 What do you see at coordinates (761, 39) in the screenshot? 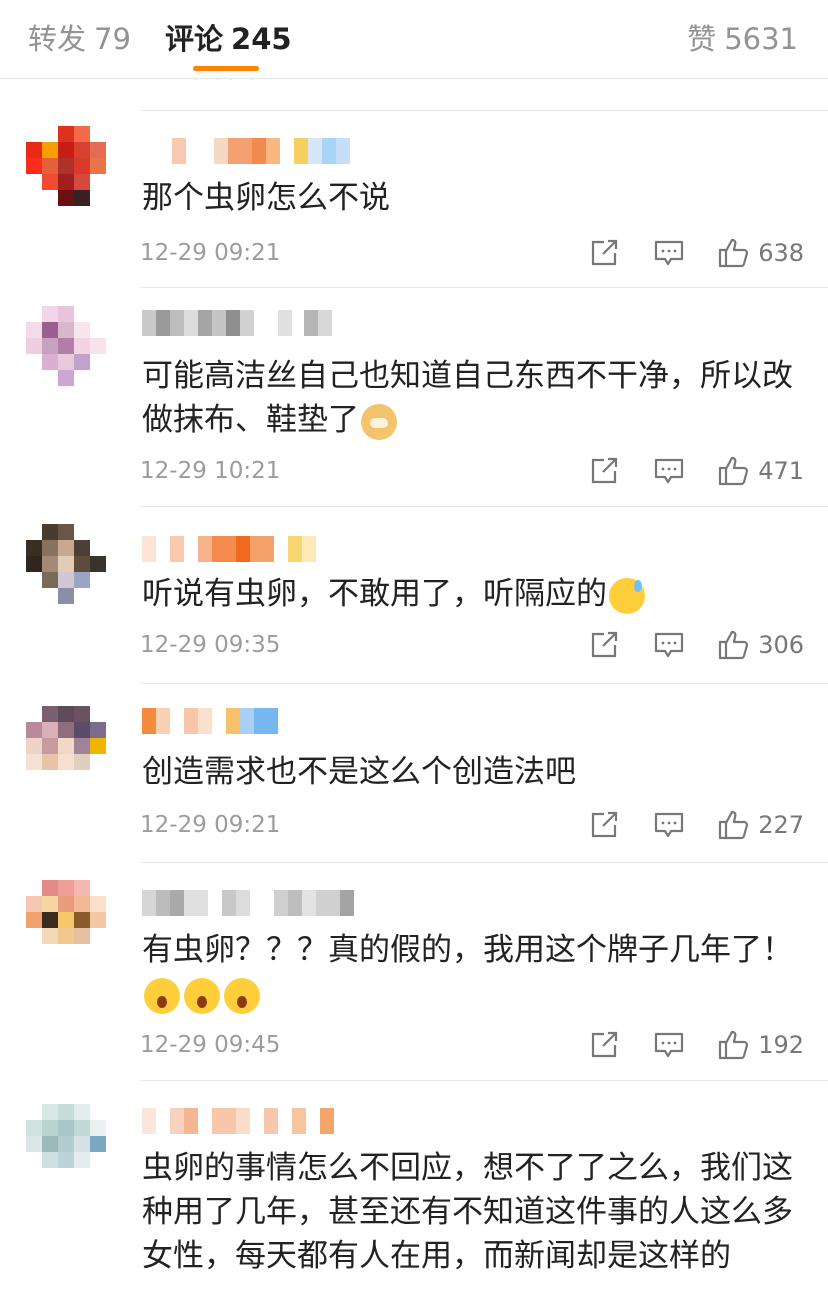
I see `tab-likes-count: 5631` at bounding box center [761, 39].